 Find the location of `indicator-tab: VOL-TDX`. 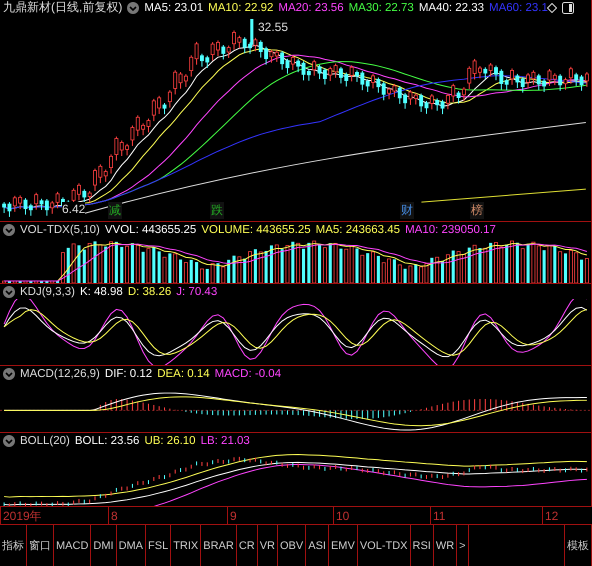

indicator-tab: VOL-TDX is located at coordinates (384, 545).